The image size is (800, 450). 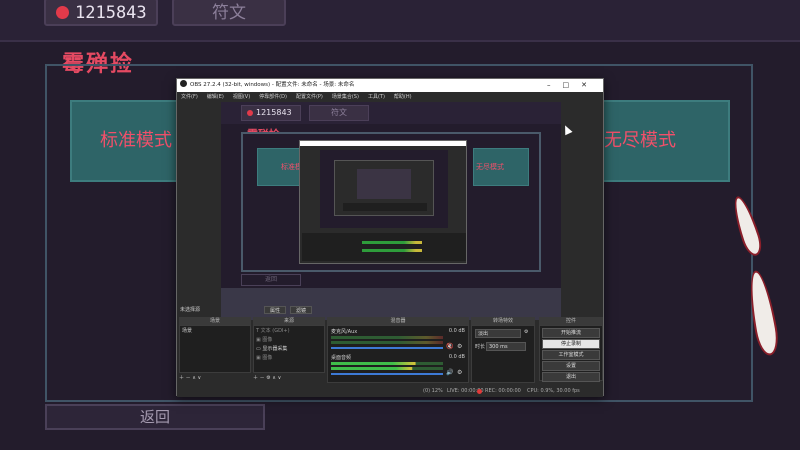 I want to click on monitor-icon: ▭, so click(x=258, y=349).